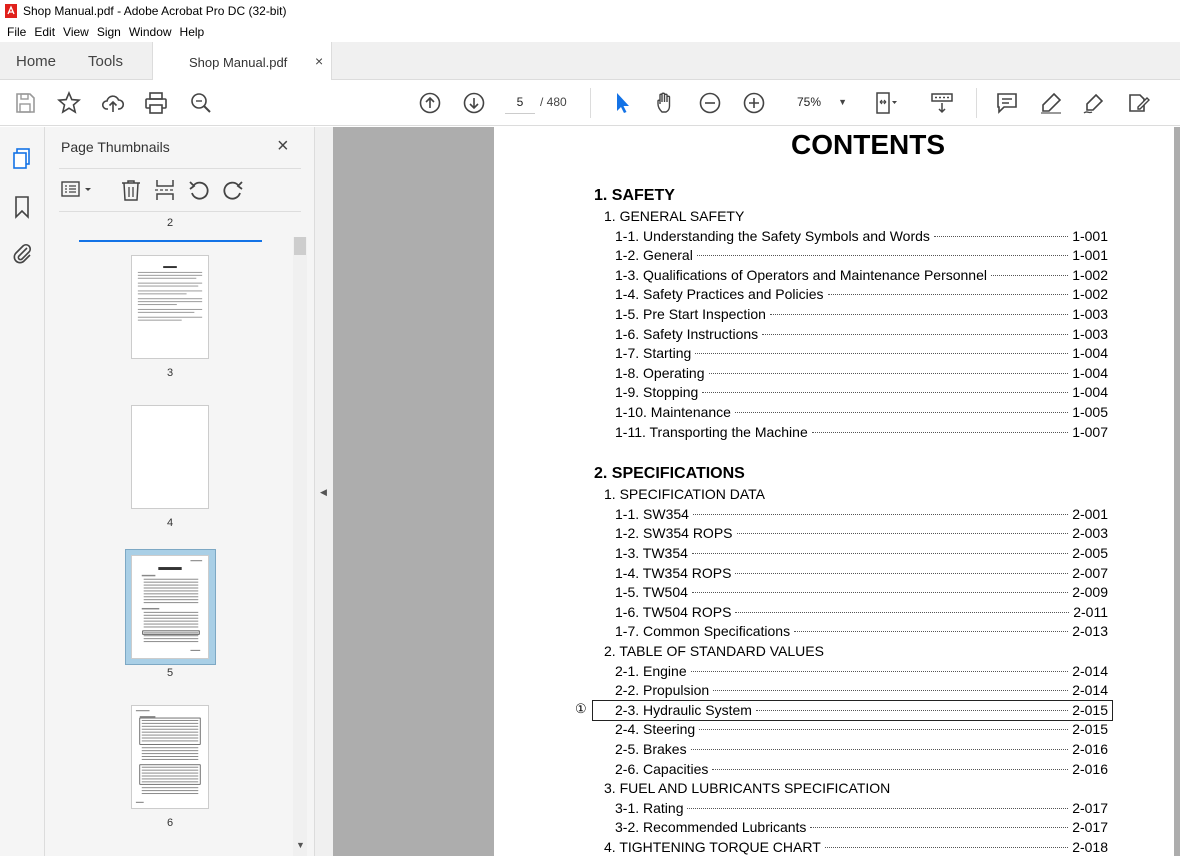 The image size is (1180, 856). Describe the element at coordinates (156, 103) in the screenshot. I see `print-icon` at that location.